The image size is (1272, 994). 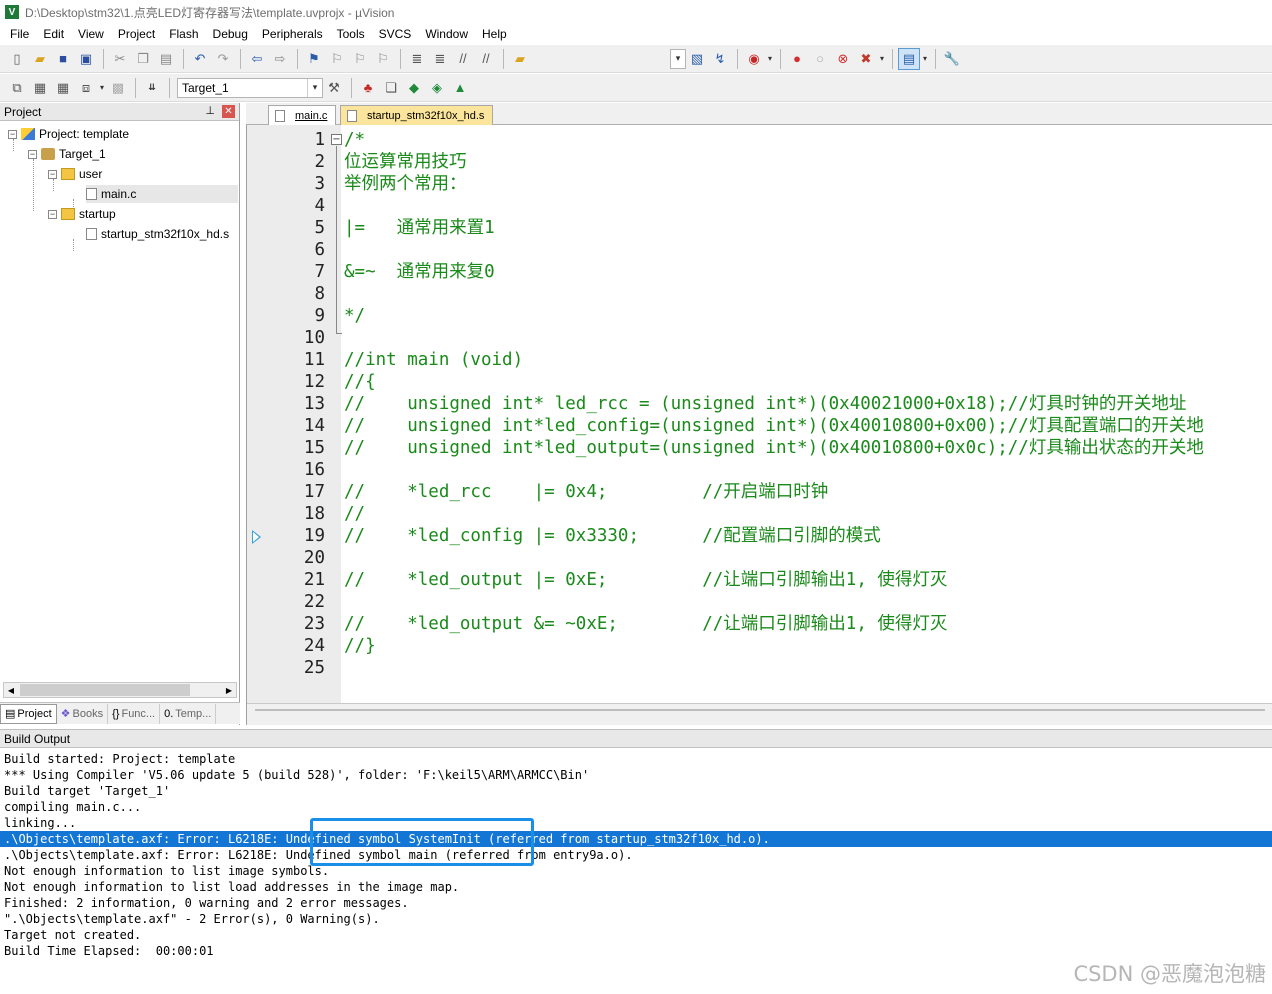 I want to click on build-output-line: Target not created., so click(x=72, y=935).